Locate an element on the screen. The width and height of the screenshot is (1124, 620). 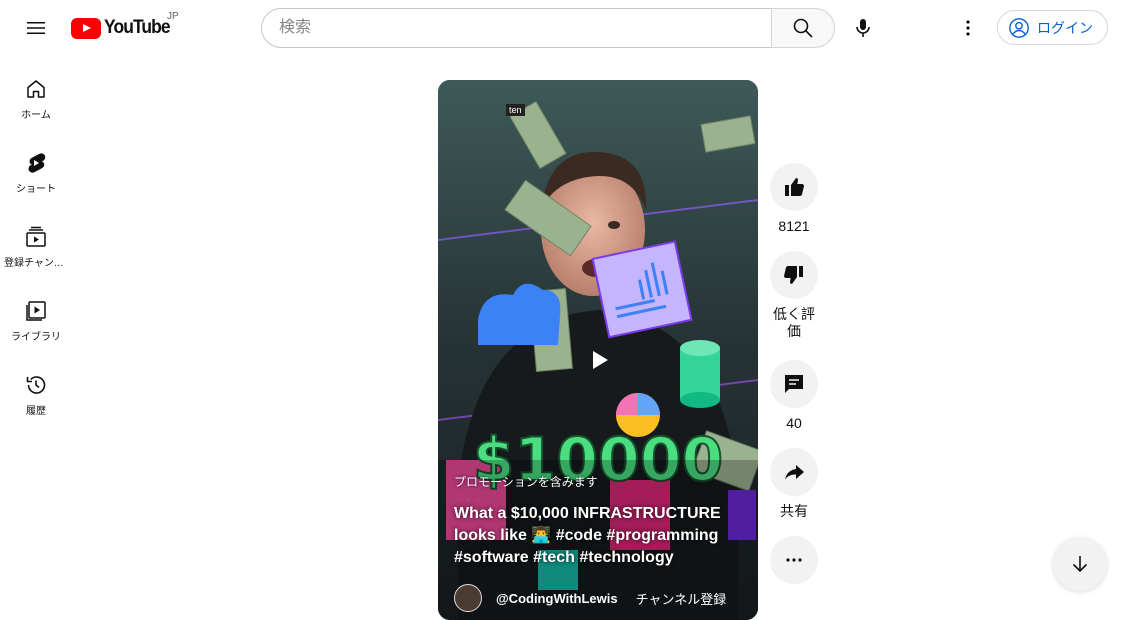
sidebar-item-history: 履歴 is located at coordinates (36, 389).